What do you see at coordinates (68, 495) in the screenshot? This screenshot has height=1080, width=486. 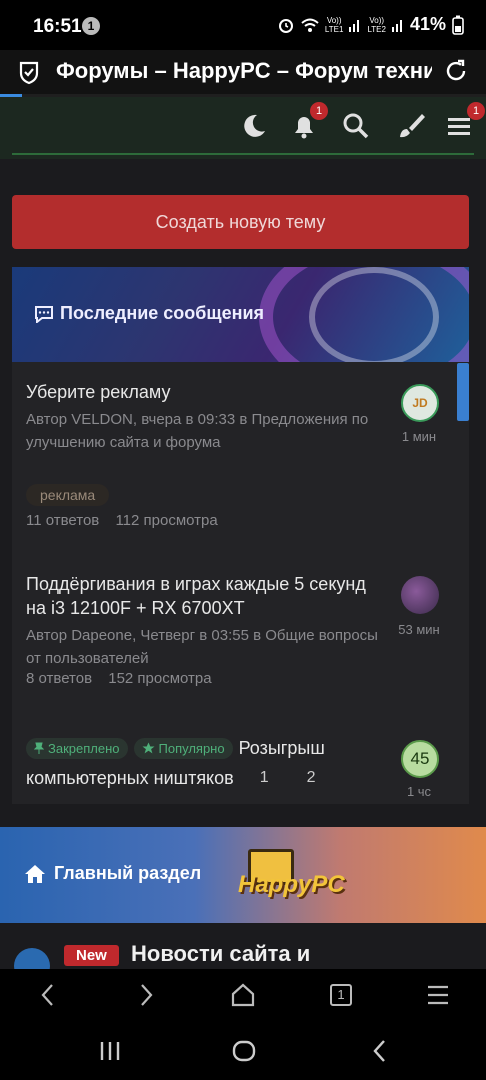 I see `tag-label: реклама` at bounding box center [68, 495].